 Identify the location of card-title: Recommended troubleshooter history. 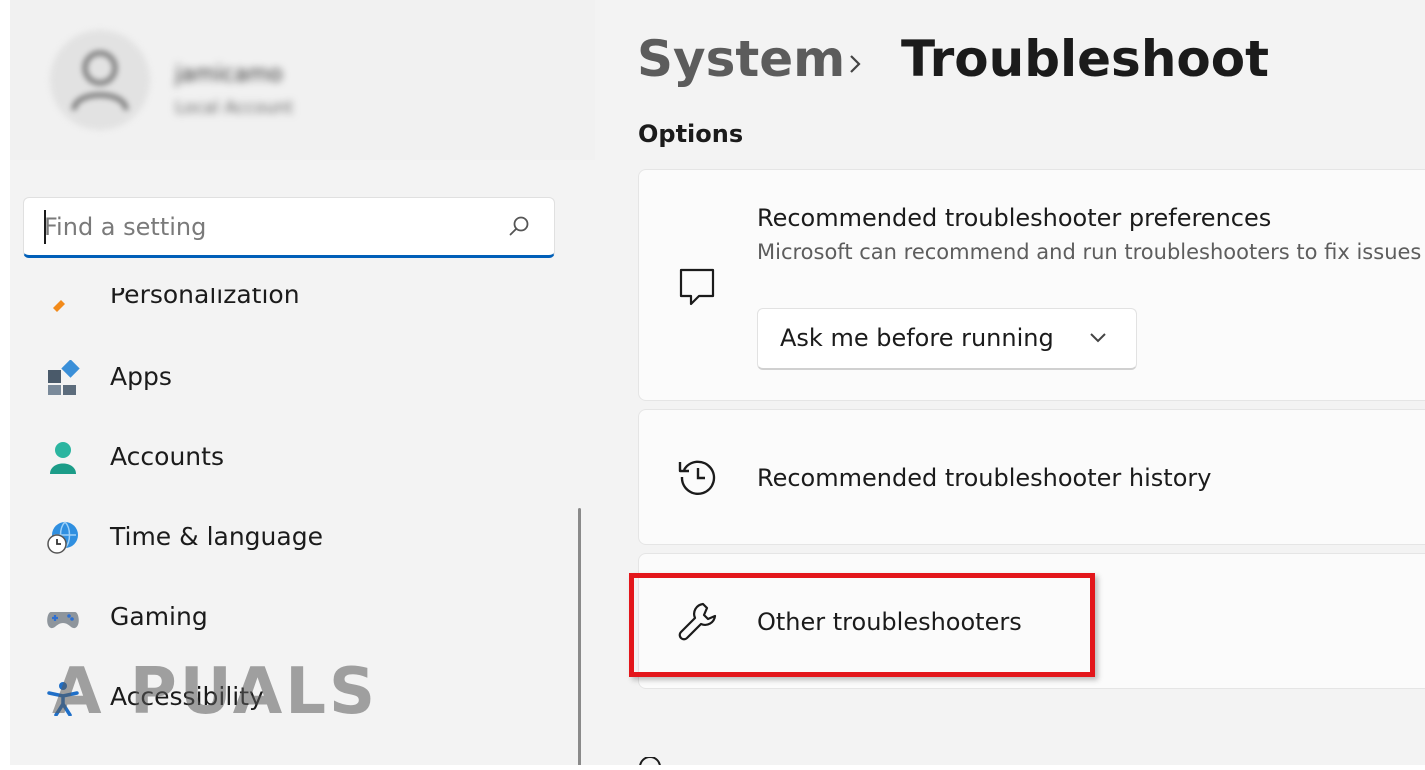
(984, 478).